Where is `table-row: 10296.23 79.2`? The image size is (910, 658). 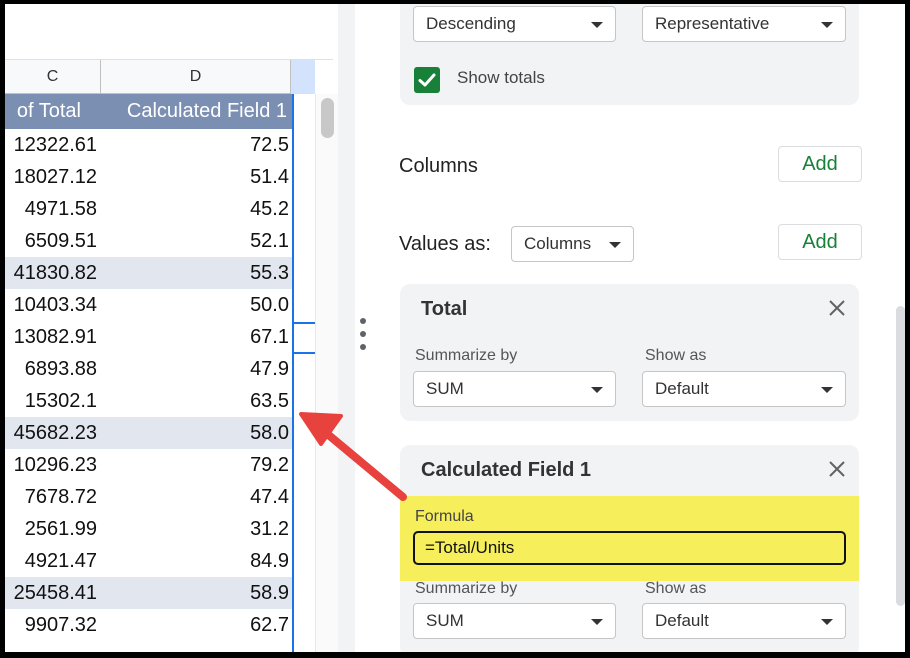 table-row: 10296.23 79.2 is located at coordinates (148, 465).